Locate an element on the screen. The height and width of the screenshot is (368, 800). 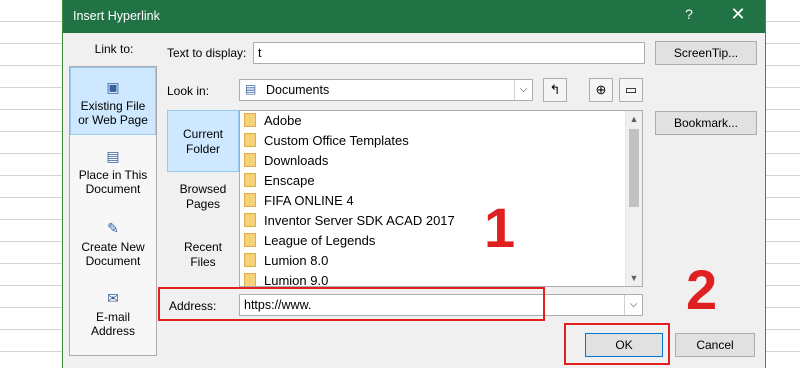
file-name: FIFA ONLINE 4 is located at coordinates (309, 200).